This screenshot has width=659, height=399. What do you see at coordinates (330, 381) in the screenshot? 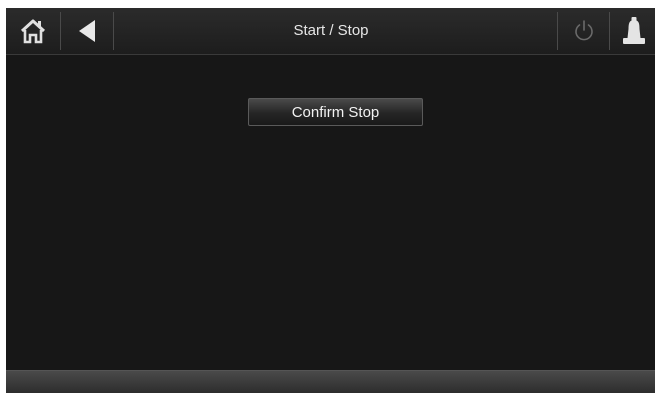
I see `bottom-bar` at bounding box center [330, 381].